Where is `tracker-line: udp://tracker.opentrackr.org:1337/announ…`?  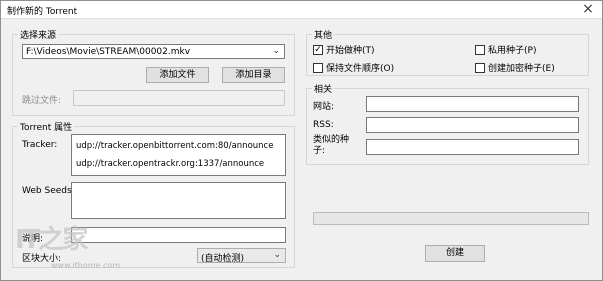
tracker-line: udp://tracker.opentrackr.org:1337/announ… is located at coordinates (170, 164).